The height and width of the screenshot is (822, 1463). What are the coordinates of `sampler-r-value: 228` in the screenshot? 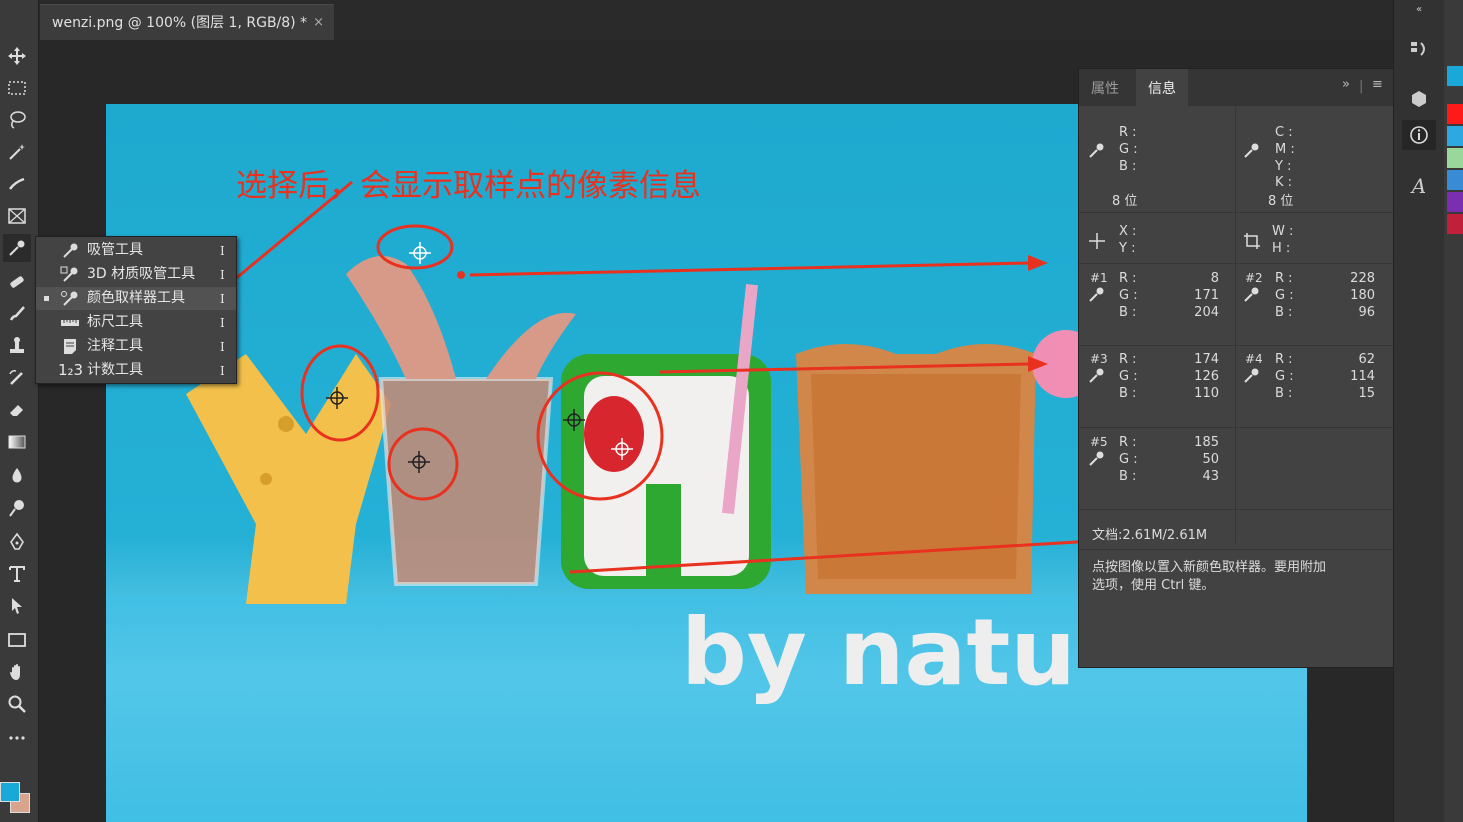 It's located at (1362, 278).